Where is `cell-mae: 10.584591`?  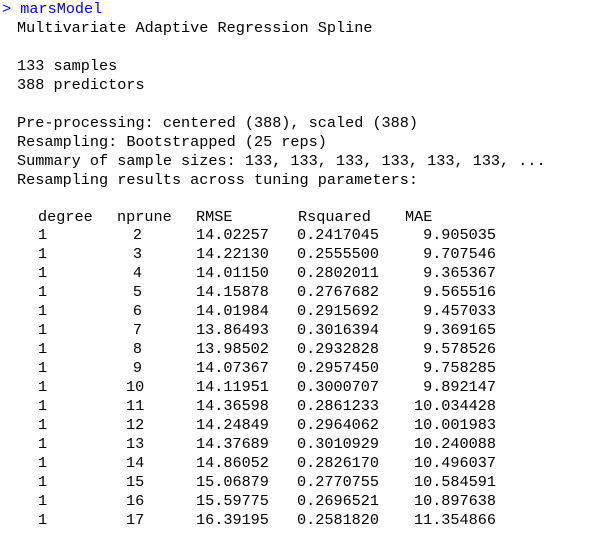 cell-mae: 10.584591 is located at coordinates (454, 482).